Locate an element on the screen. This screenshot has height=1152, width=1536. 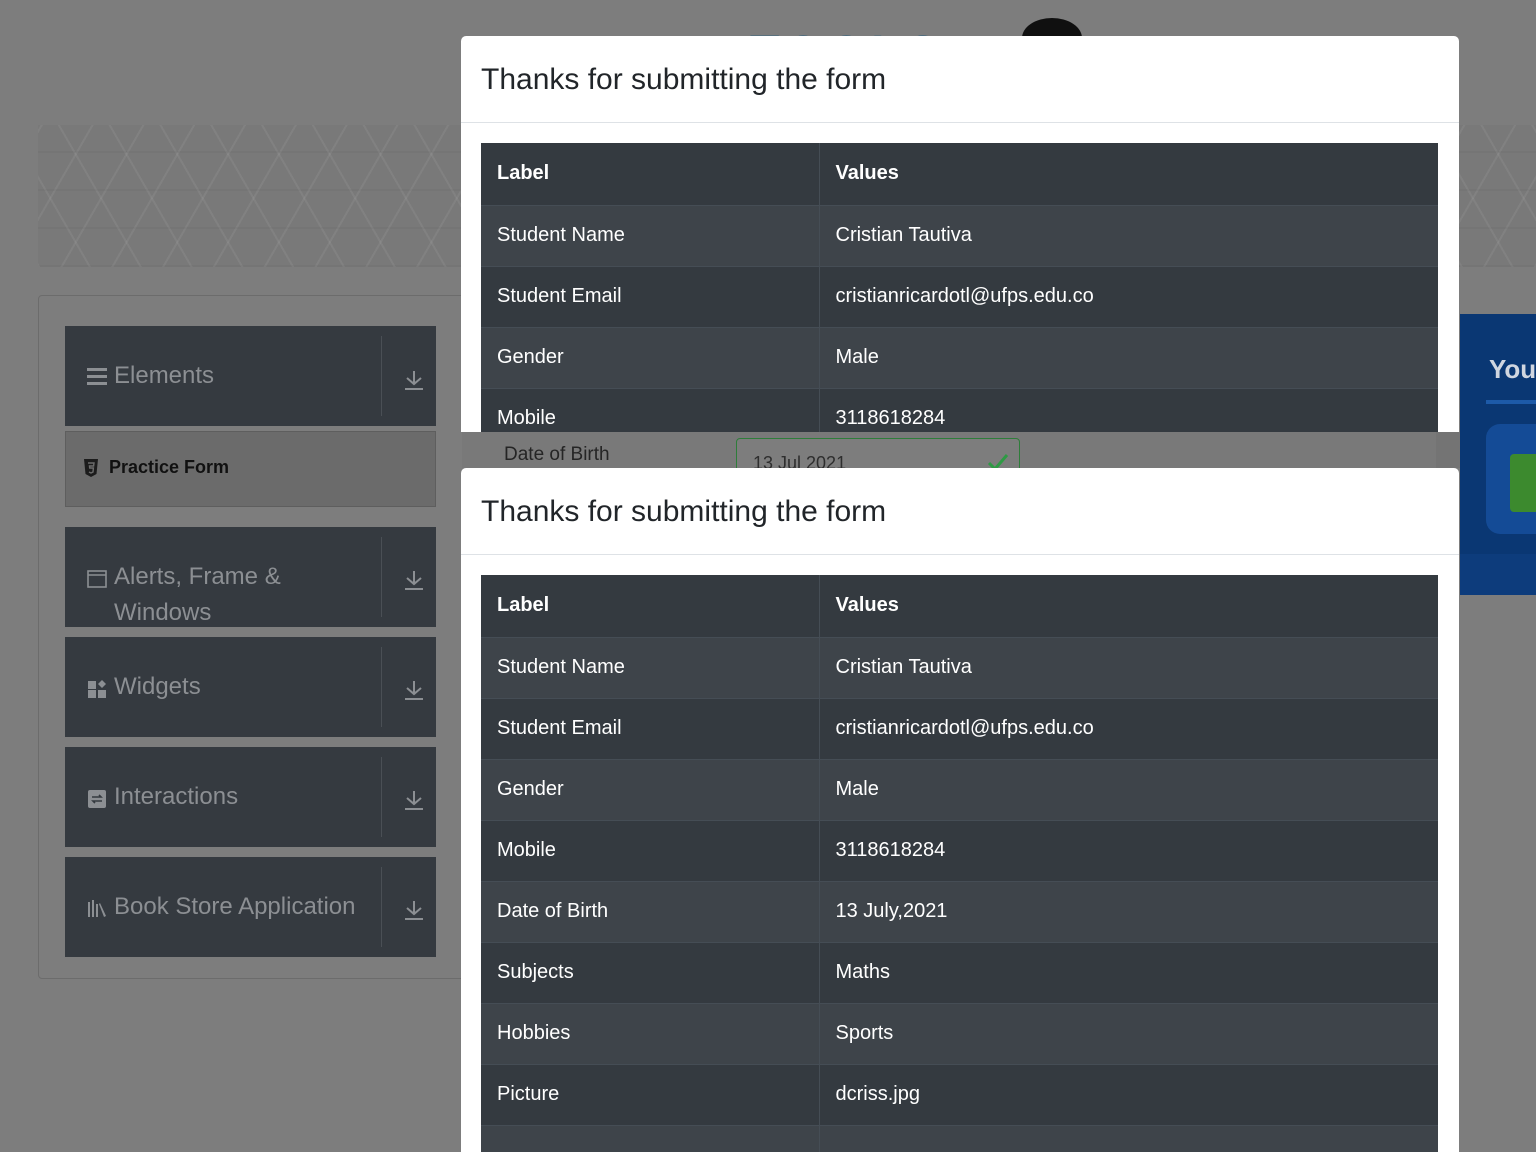
interactions-icon is located at coordinates (97, 799).